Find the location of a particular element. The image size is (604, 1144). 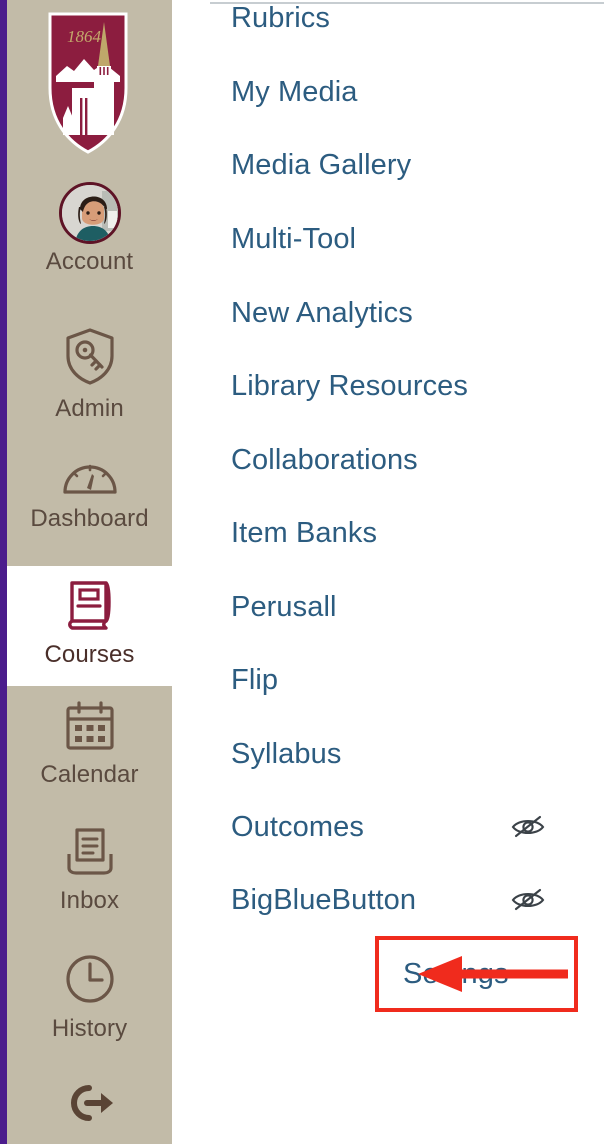

course-nav-item-outcomes: Outcomes is located at coordinates (388, 827).